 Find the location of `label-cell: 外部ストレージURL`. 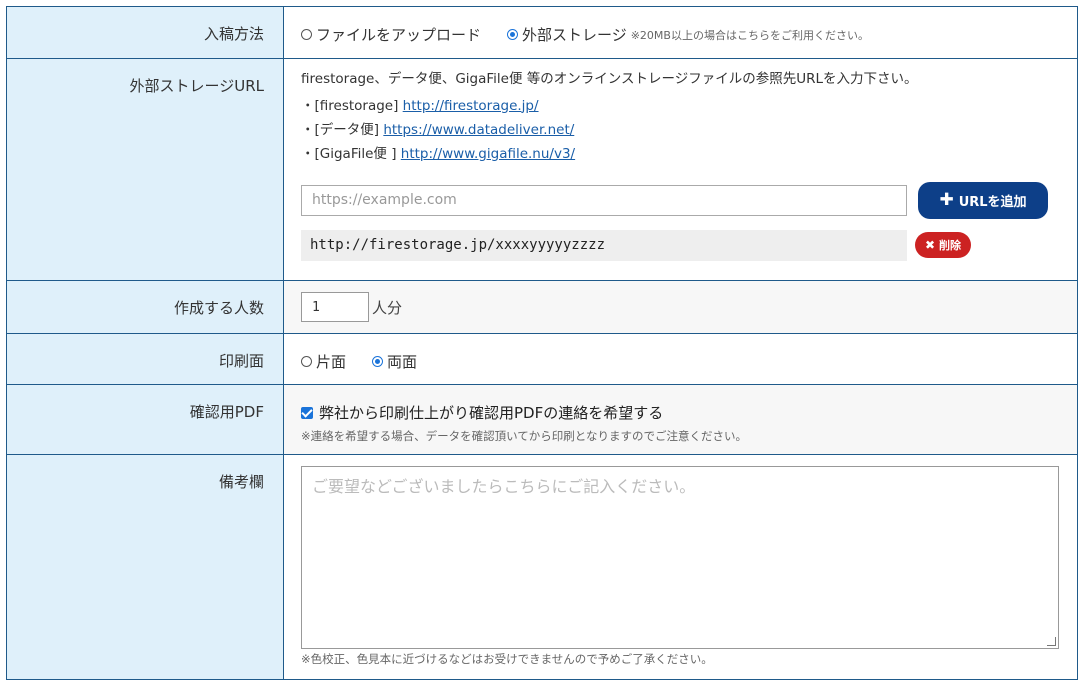

label-cell: 外部ストレージURL is located at coordinates (145, 169).